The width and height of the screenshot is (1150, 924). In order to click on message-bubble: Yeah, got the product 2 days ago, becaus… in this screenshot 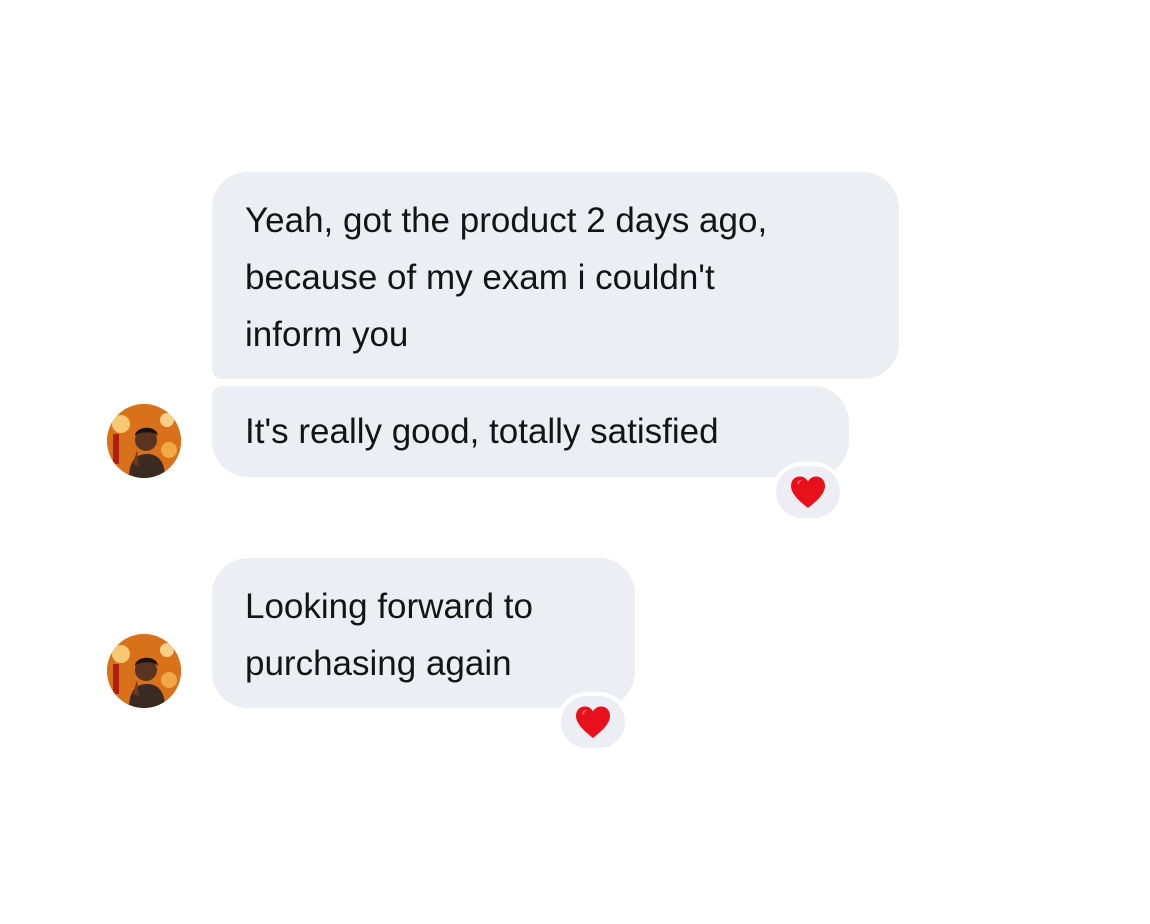, I will do `click(555, 275)`.